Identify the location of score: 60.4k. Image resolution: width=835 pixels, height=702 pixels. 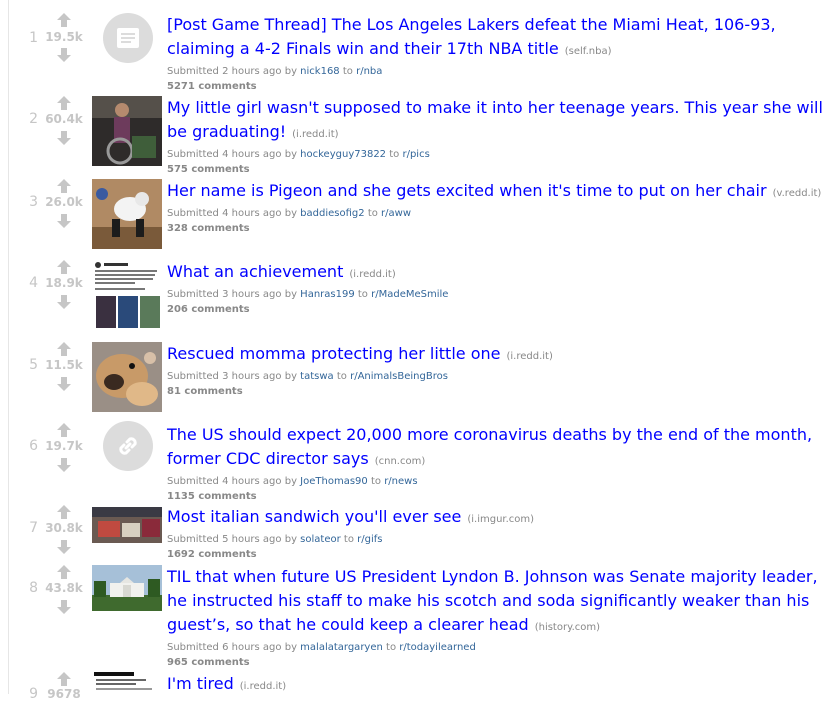
(64, 119).